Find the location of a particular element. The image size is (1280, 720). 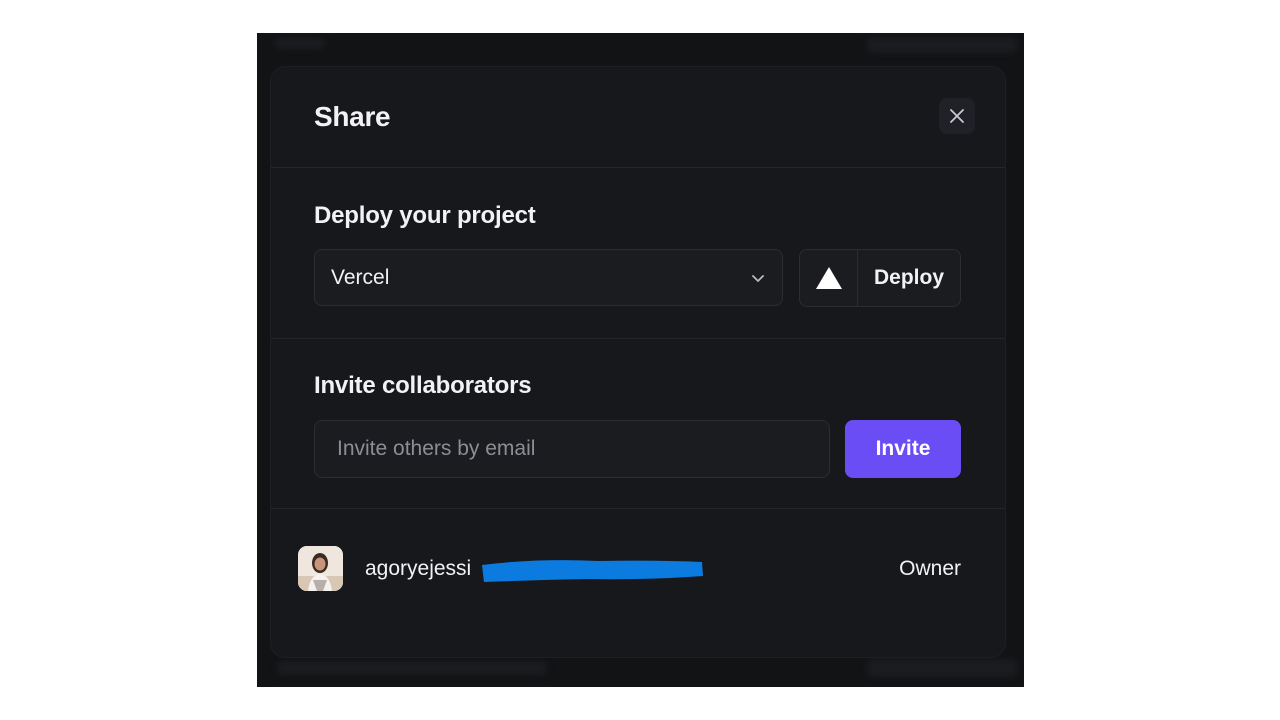

close-button is located at coordinates (957, 116).